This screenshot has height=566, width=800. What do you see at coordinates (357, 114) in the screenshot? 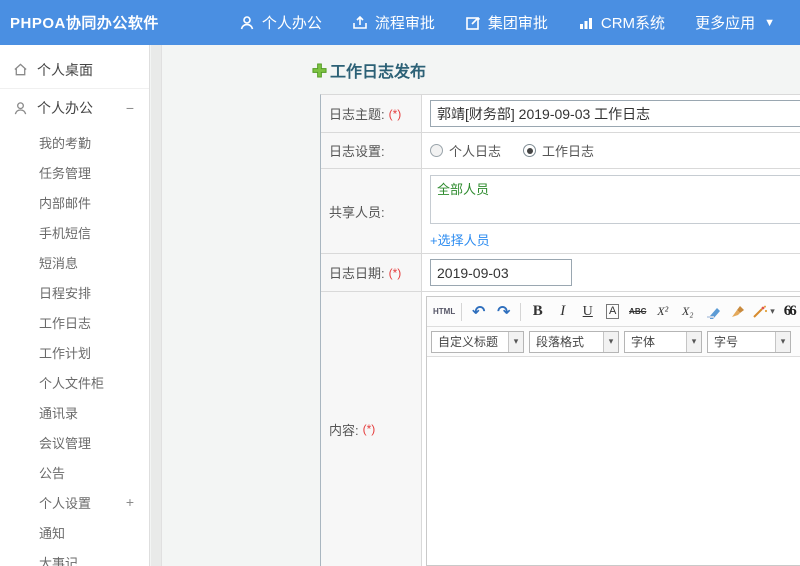
I see `label-text: 日志主题:` at bounding box center [357, 114].